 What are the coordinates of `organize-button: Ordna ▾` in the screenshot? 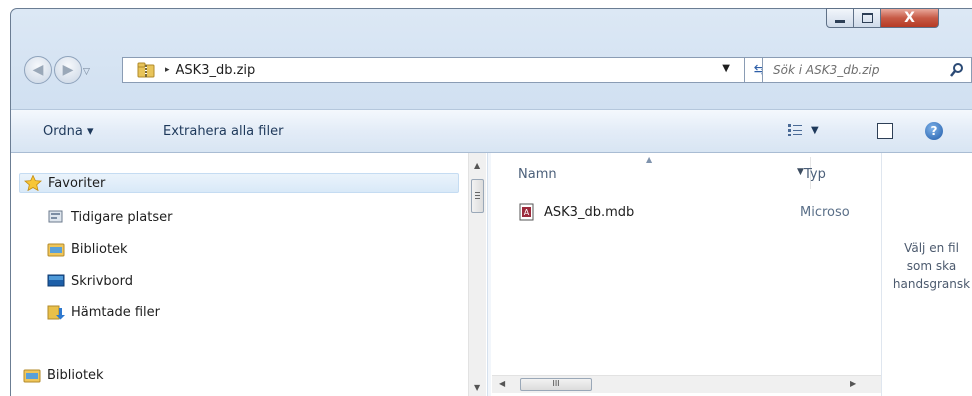 It's located at (68, 131).